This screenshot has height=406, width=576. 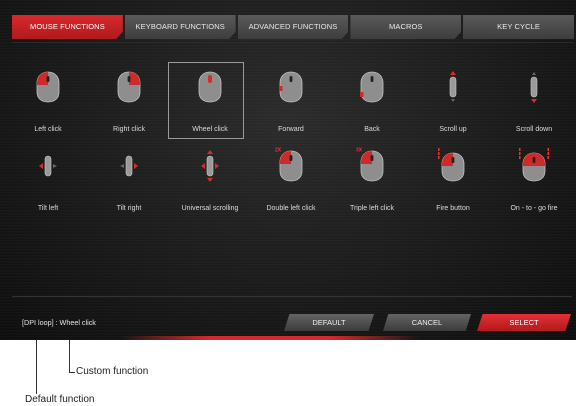 What do you see at coordinates (518, 27) in the screenshot?
I see `tab-key-cycle: KEY CYCLE` at bounding box center [518, 27].